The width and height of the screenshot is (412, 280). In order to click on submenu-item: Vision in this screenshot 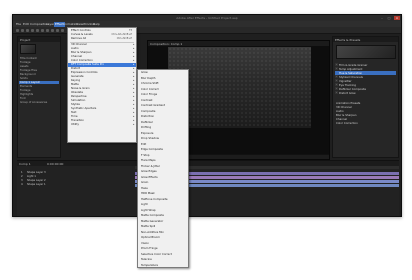, I will do `click(163, 243)`.